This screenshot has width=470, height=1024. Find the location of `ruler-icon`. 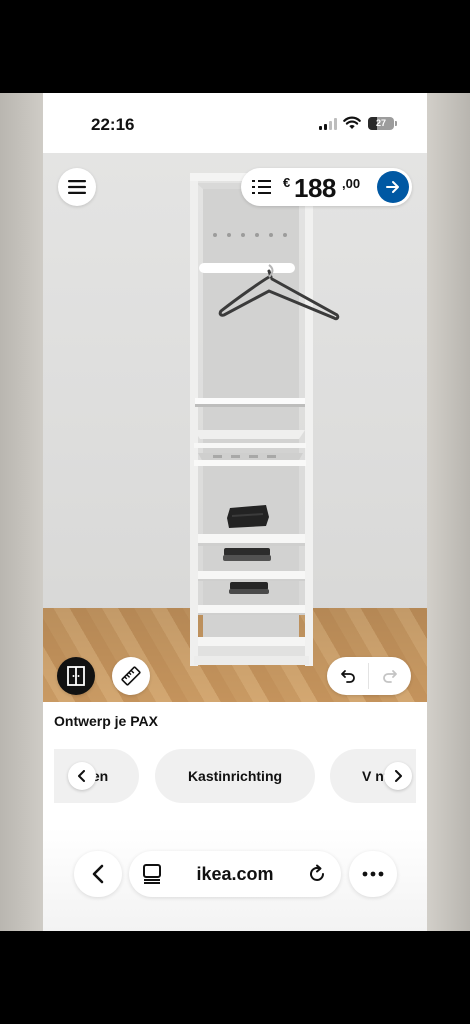

ruler-icon is located at coordinates (131, 676).